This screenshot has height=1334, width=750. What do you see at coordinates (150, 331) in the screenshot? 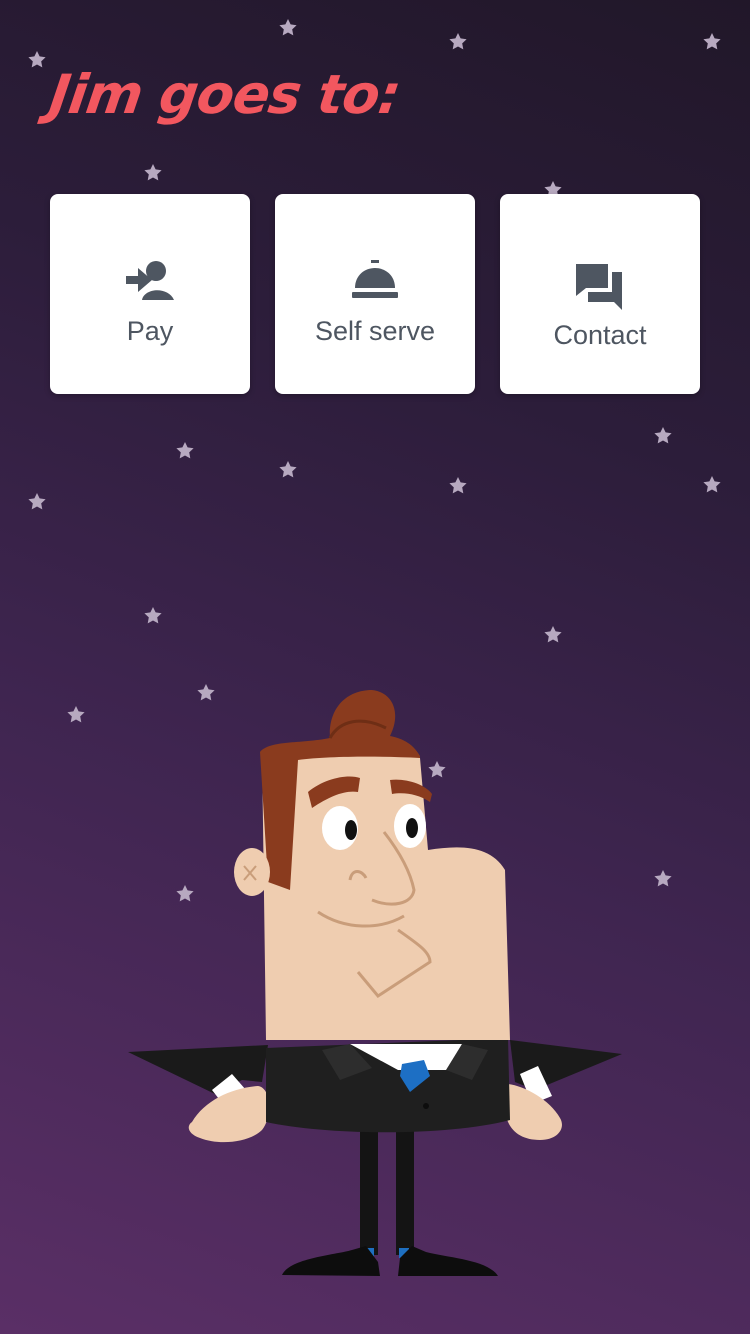
I see `pay-label: Pay` at bounding box center [150, 331].